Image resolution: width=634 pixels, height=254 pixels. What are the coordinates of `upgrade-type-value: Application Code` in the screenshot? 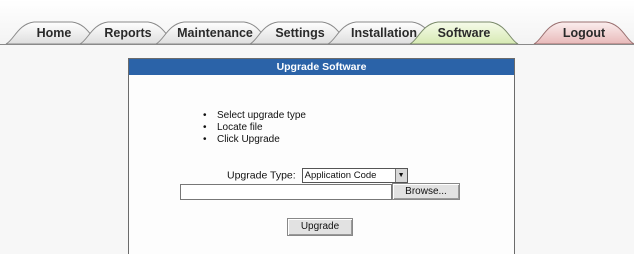 It's located at (340, 175).